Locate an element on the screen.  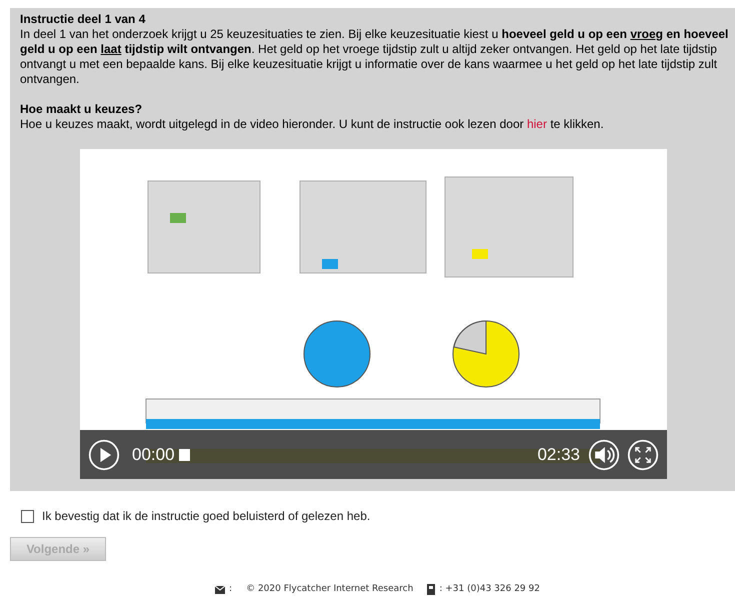
confirm-checkbox is located at coordinates (27, 516).